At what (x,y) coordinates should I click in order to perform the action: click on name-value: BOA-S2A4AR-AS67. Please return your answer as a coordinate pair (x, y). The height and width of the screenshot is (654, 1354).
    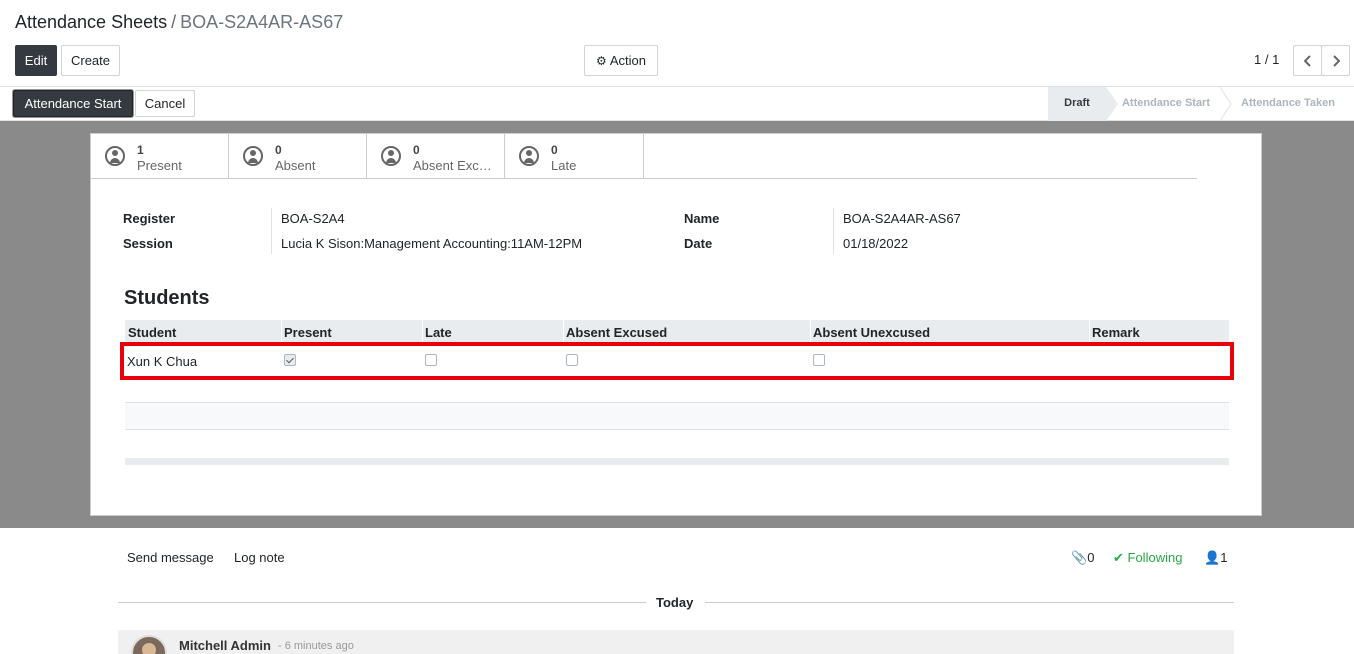
    Looking at the image, I should click on (902, 218).